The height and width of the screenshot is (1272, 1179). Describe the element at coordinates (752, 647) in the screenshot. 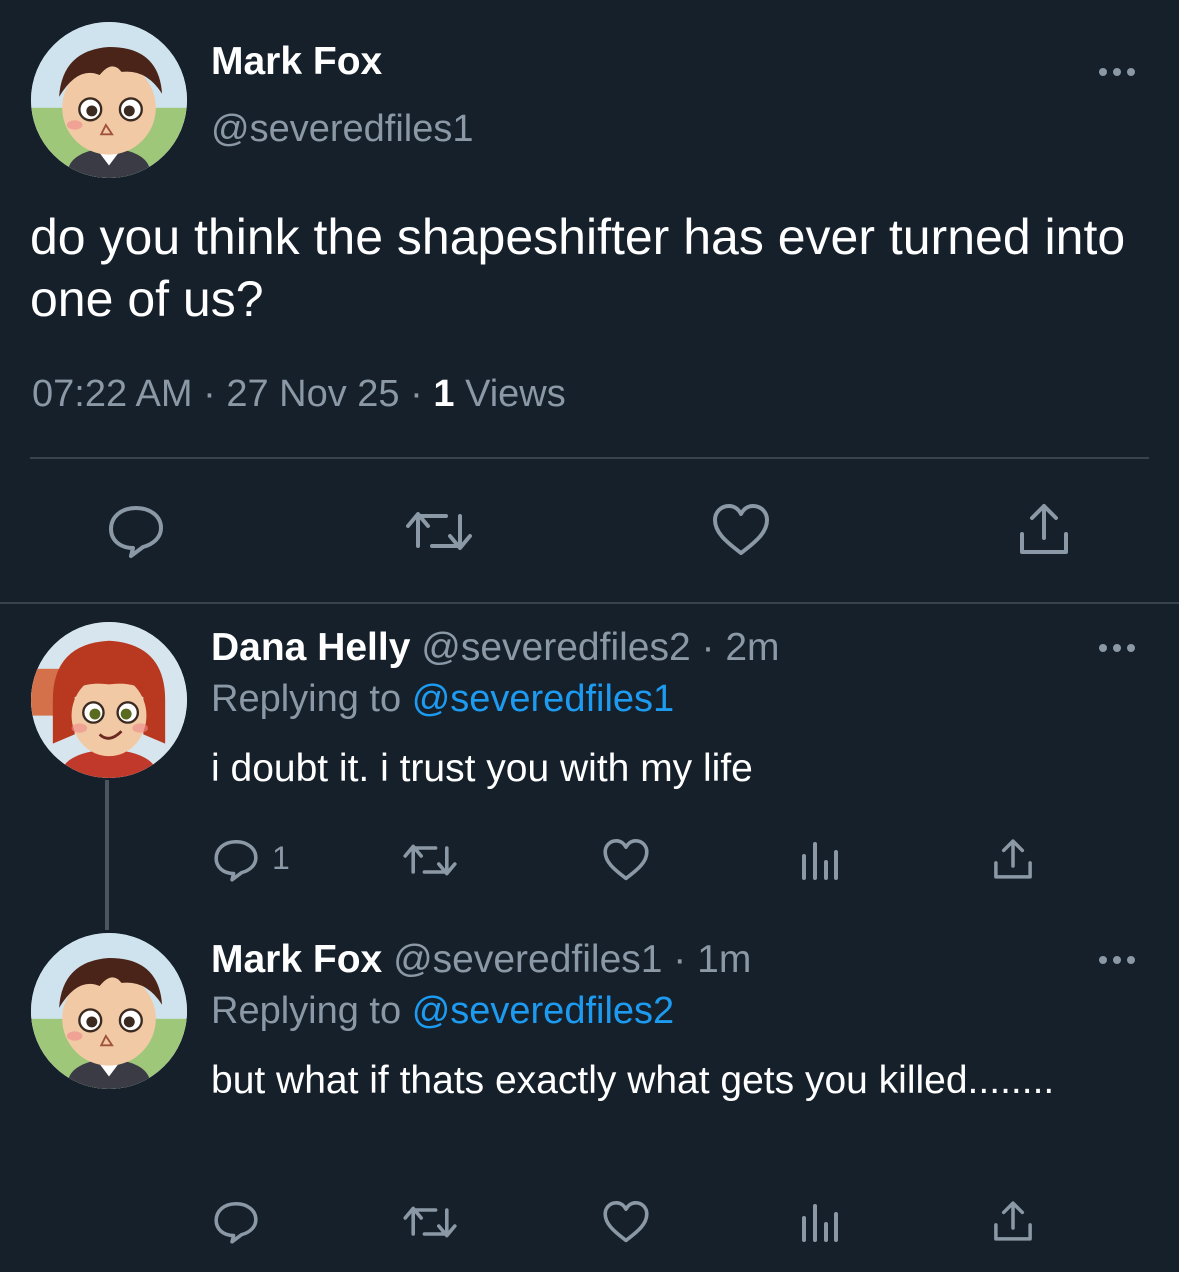

I see `reply-age: 2m` at that location.